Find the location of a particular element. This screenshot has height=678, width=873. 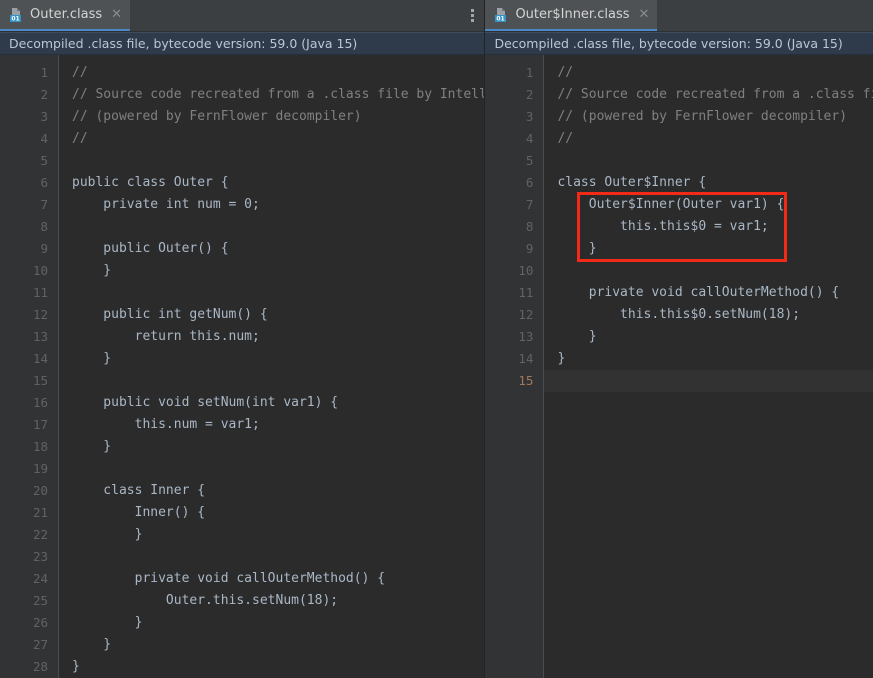

line-number: 22 is located at coordinates (40, 534).